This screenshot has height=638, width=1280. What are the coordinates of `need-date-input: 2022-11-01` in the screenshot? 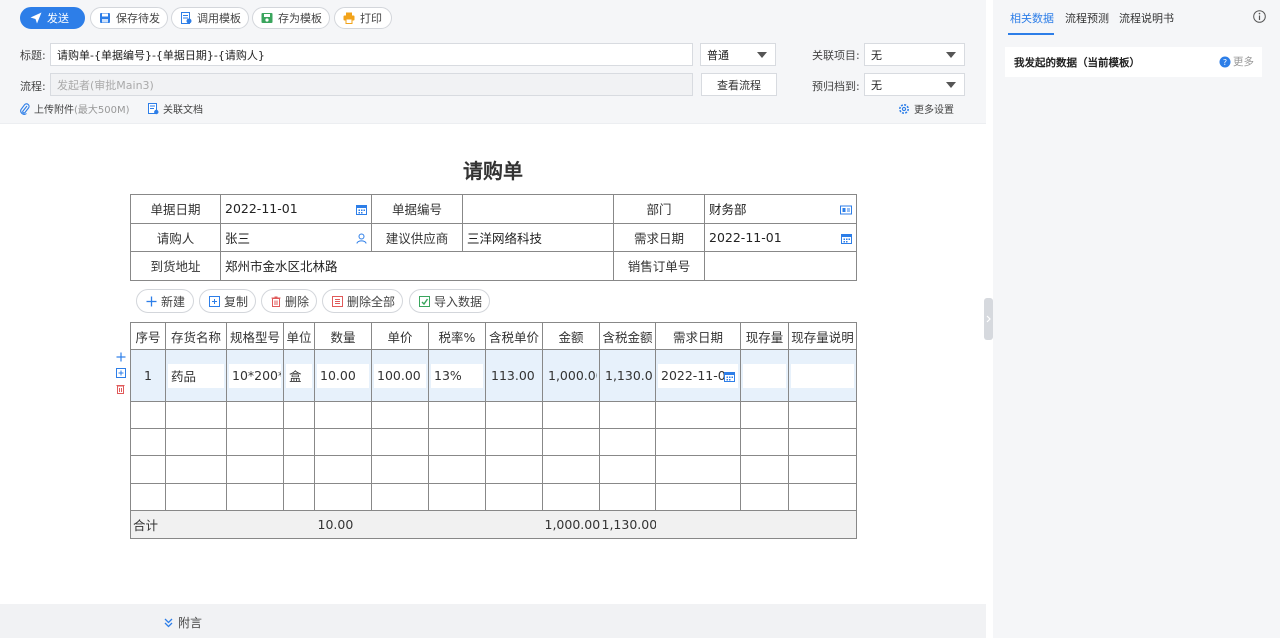 It's located at (698, 375).